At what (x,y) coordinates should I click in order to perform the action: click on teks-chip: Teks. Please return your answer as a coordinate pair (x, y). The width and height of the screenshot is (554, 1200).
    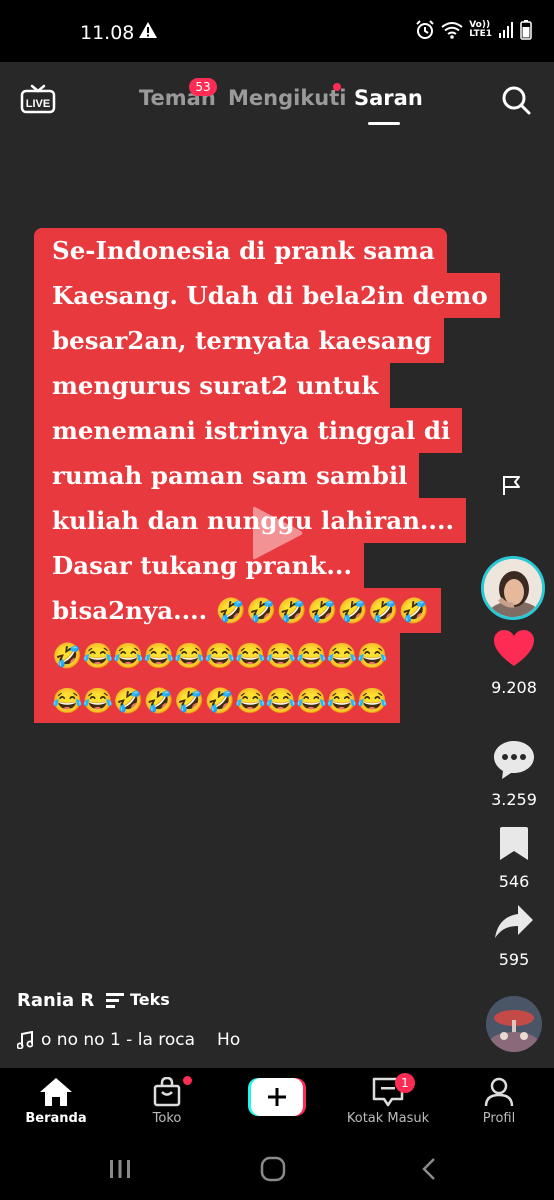
    Looking at the image, I should click on (138, 999).